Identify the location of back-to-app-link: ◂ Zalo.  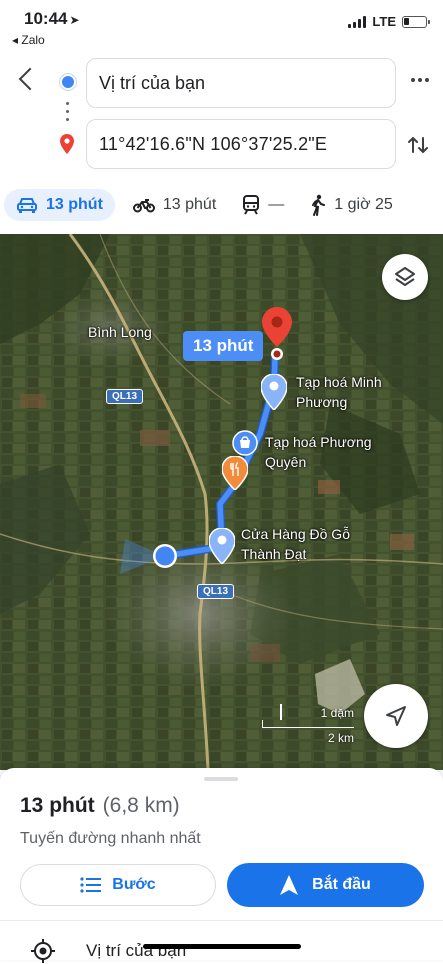
(28, 40).